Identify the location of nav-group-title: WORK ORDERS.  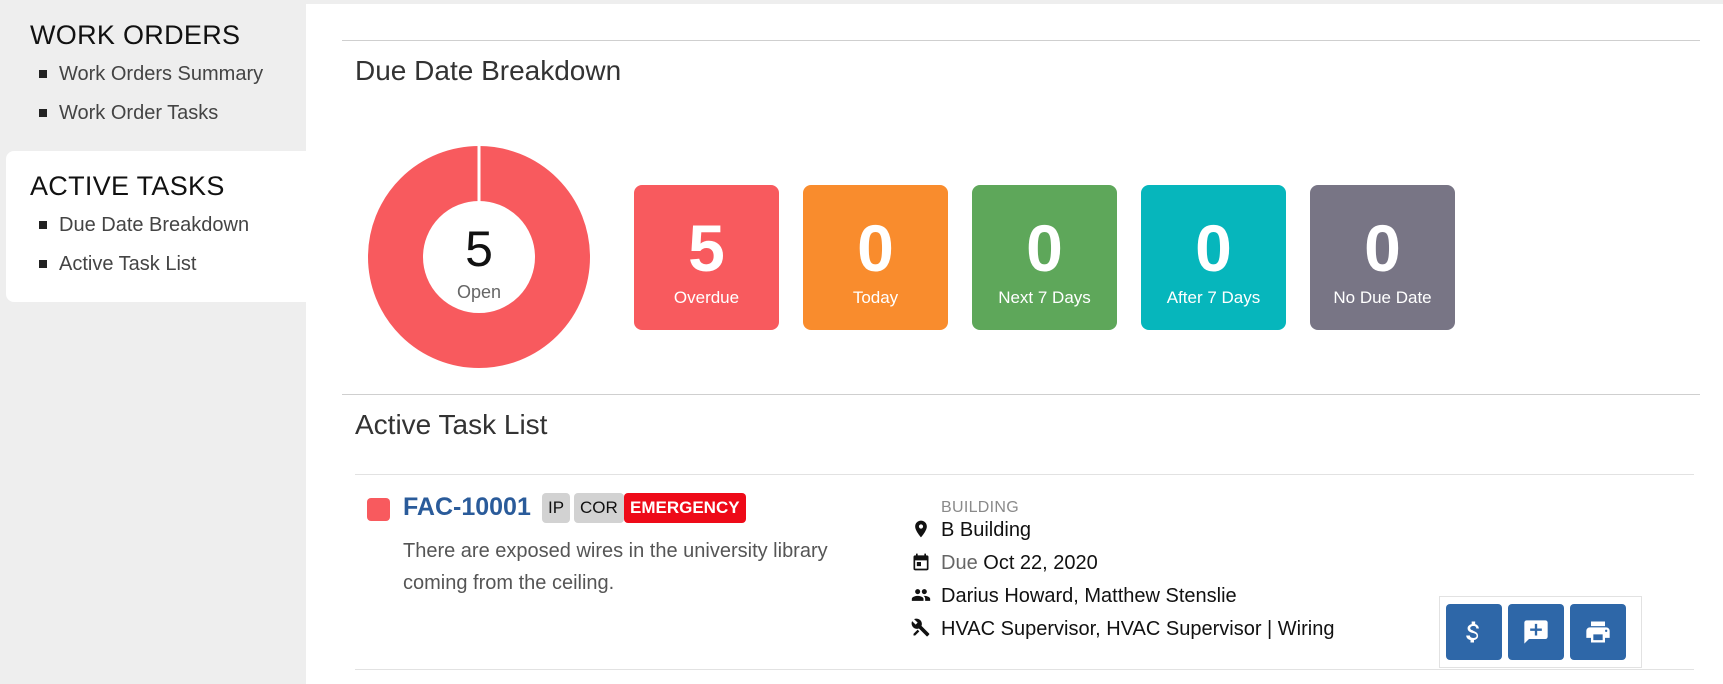
(135, 35).